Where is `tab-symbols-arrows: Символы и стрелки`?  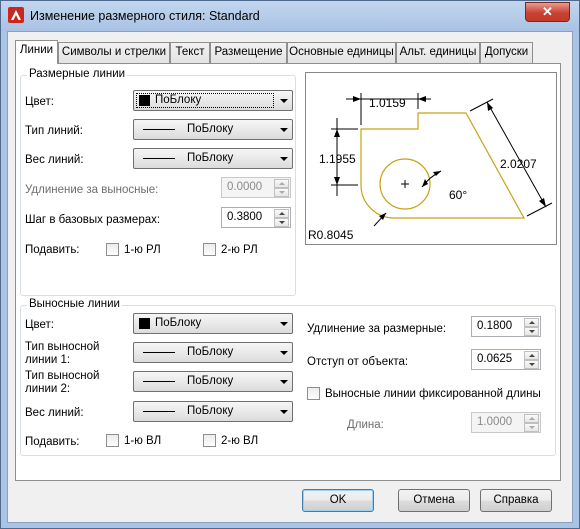 tab-symbols-arrows: Символы и стрелки is located at coordinates (114, 52).